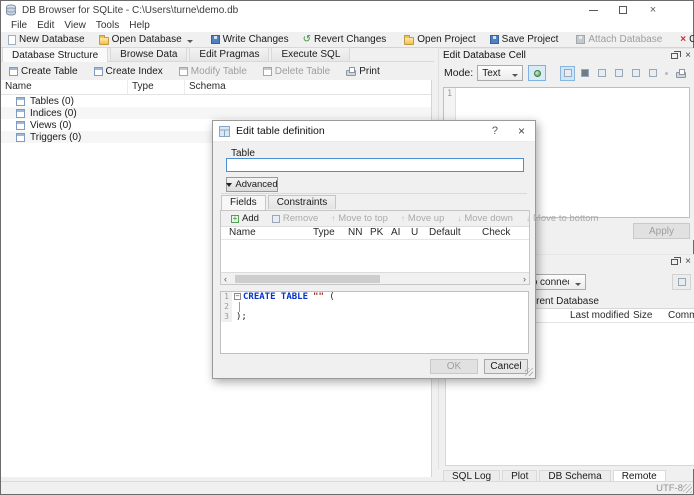  What do you see at coordinates (213, 71) in the screenshot?
I see `modify-table-button: Modify Table` at bounding box center [213, 71].